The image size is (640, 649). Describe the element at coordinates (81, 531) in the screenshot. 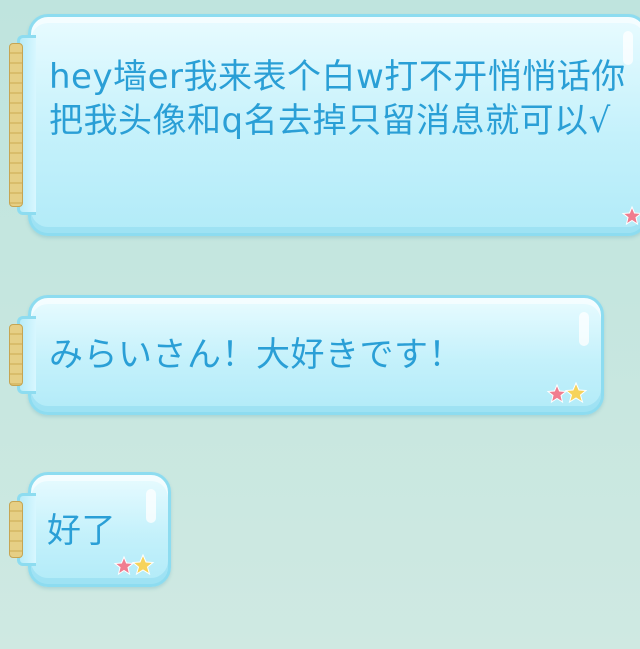

I see `message-text: 好了` at that location.